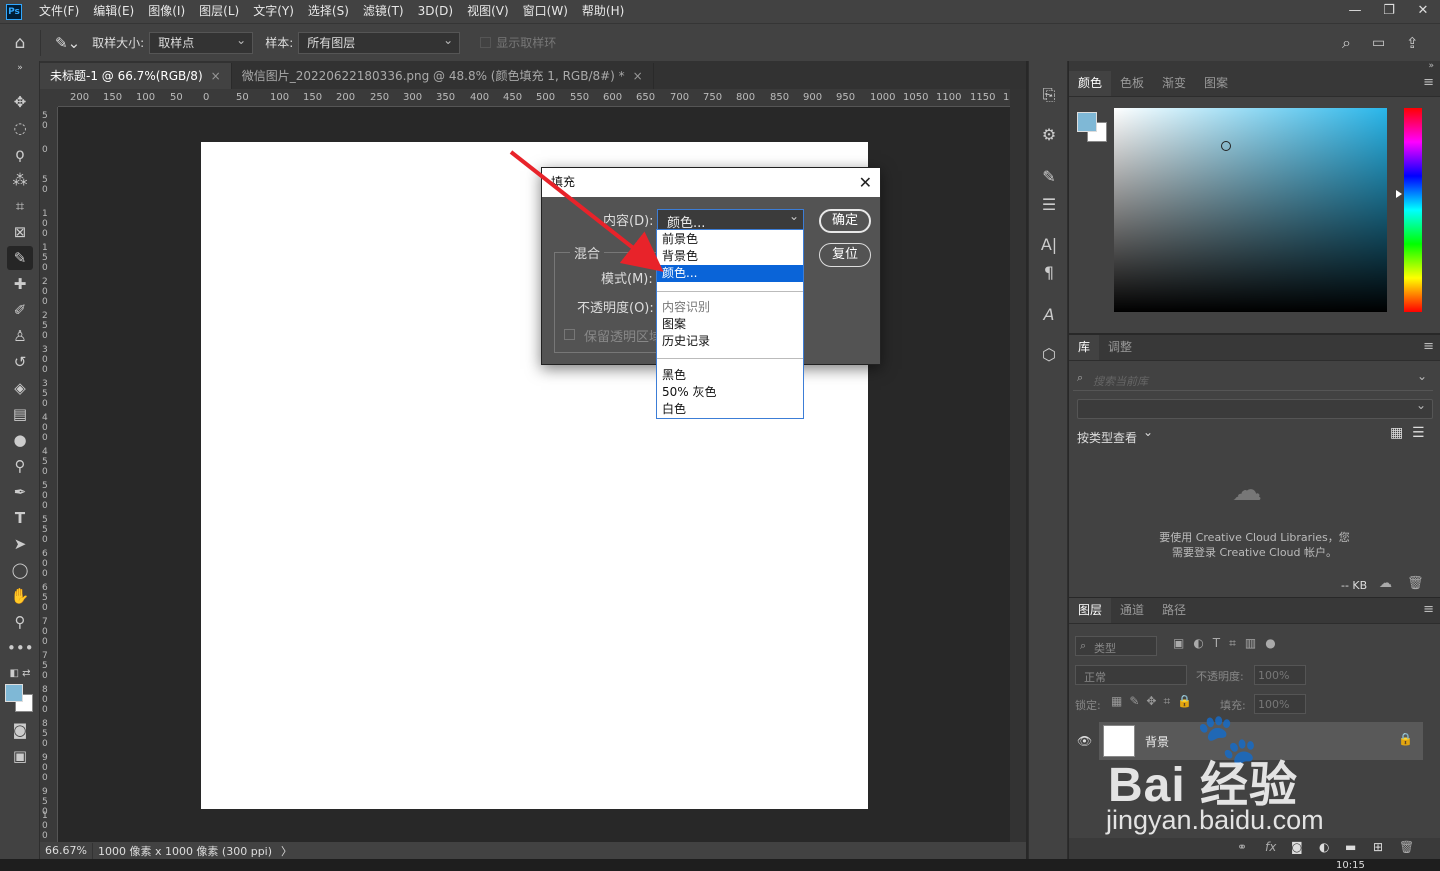 The height and width of the screenshot is (871, 1440). Describe the element at coordinates (1254, 552) in the screenshot. I see `message-line-2: 需要登录 Creative Cloud 帐户。` at that location.